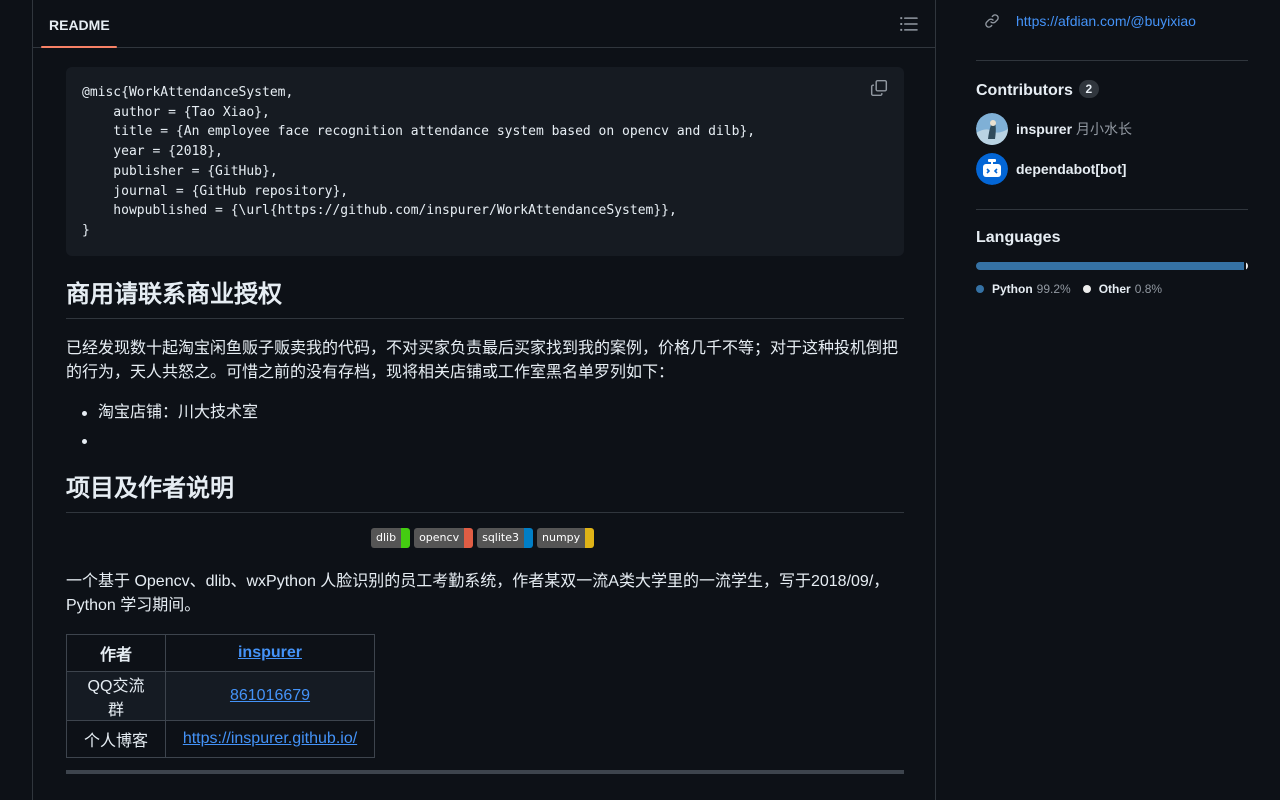 The image size is (1280, 800). I want to click on blacklist: 淘宝店铺：川大技术室, so click(485, 429).